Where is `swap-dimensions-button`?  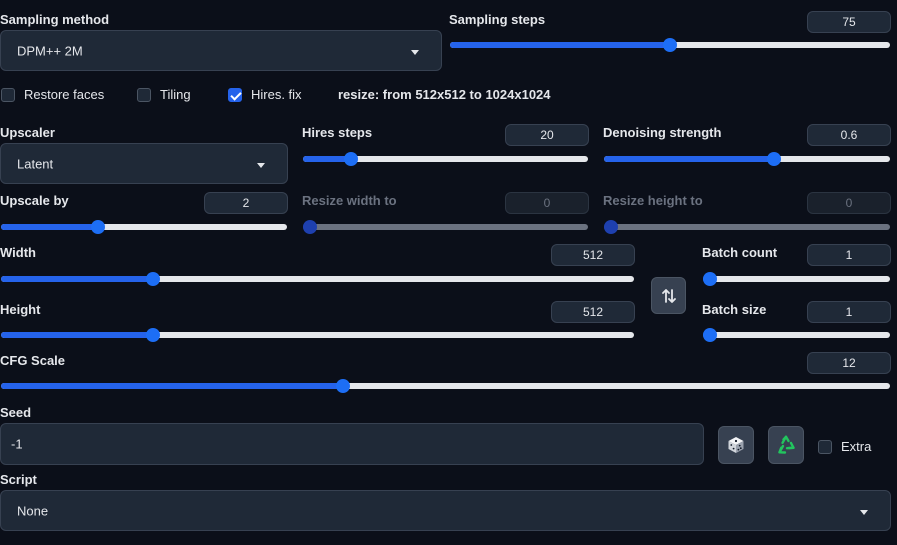 swap-dimensions-button is located at coordinates (668, 295).